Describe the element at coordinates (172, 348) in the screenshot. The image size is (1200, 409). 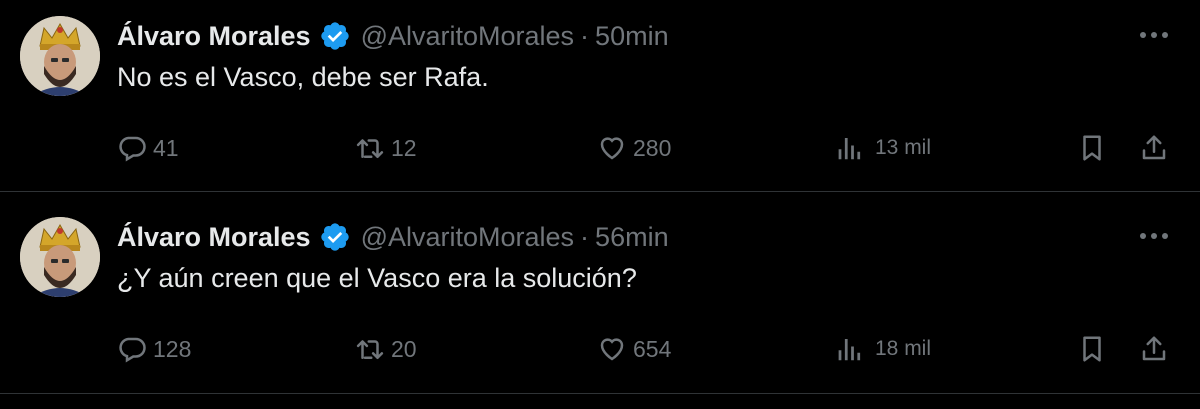
I see `reply-count: 128` at that location.